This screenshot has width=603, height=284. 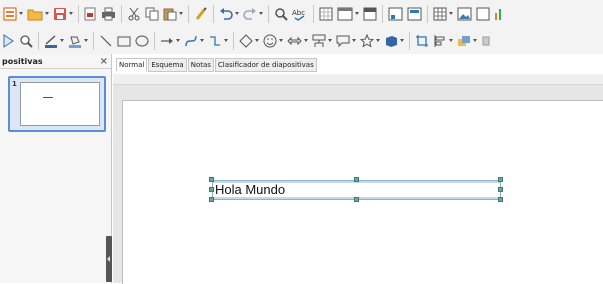 I want to click on open-folder-icon, so click(x=38, y=14).